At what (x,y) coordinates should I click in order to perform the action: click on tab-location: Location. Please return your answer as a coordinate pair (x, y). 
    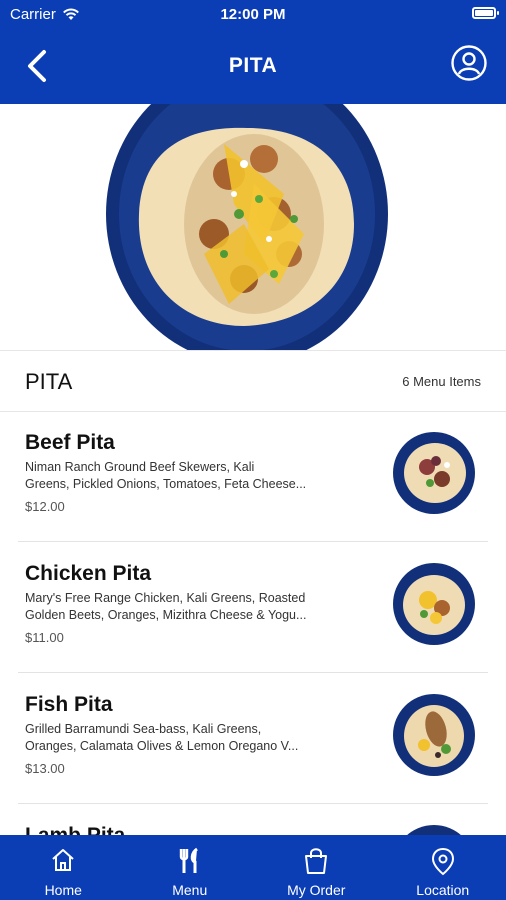
    Looking at the image, I should click on (443, 867).